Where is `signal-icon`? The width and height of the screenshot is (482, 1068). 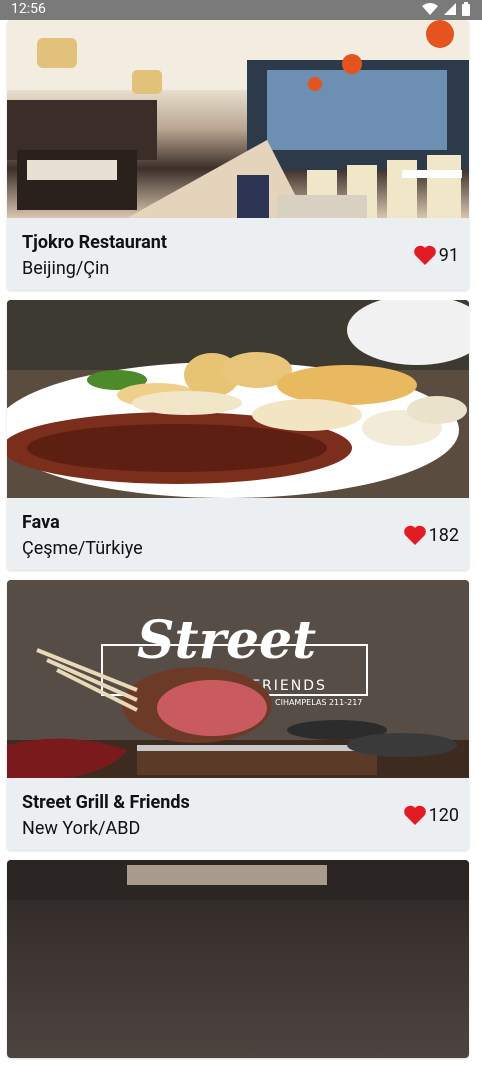 signal-icon is located at coordinates (450, 9).